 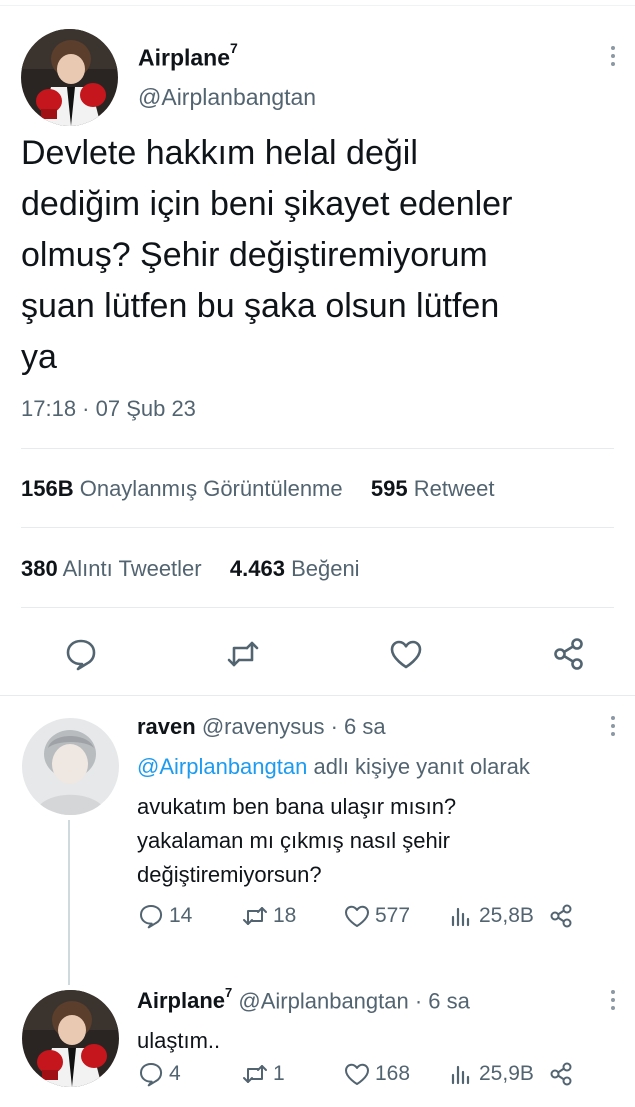 I want to click on like-count: 577, so click(x=393, y=915).